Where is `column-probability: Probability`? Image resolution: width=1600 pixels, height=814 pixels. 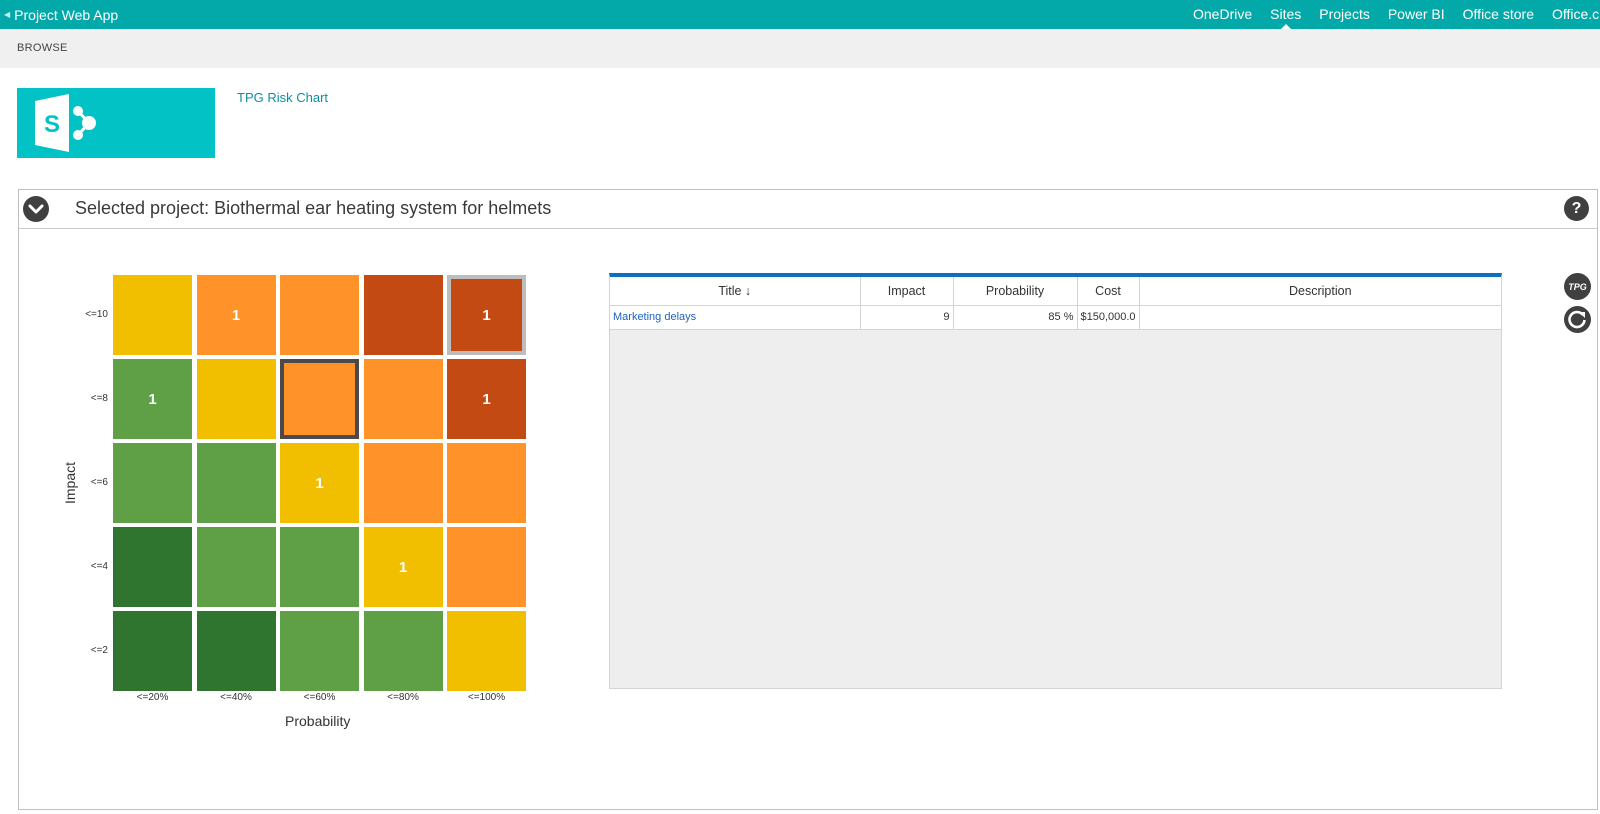
column-probability: Probability is located at coordinates (1015, 291).